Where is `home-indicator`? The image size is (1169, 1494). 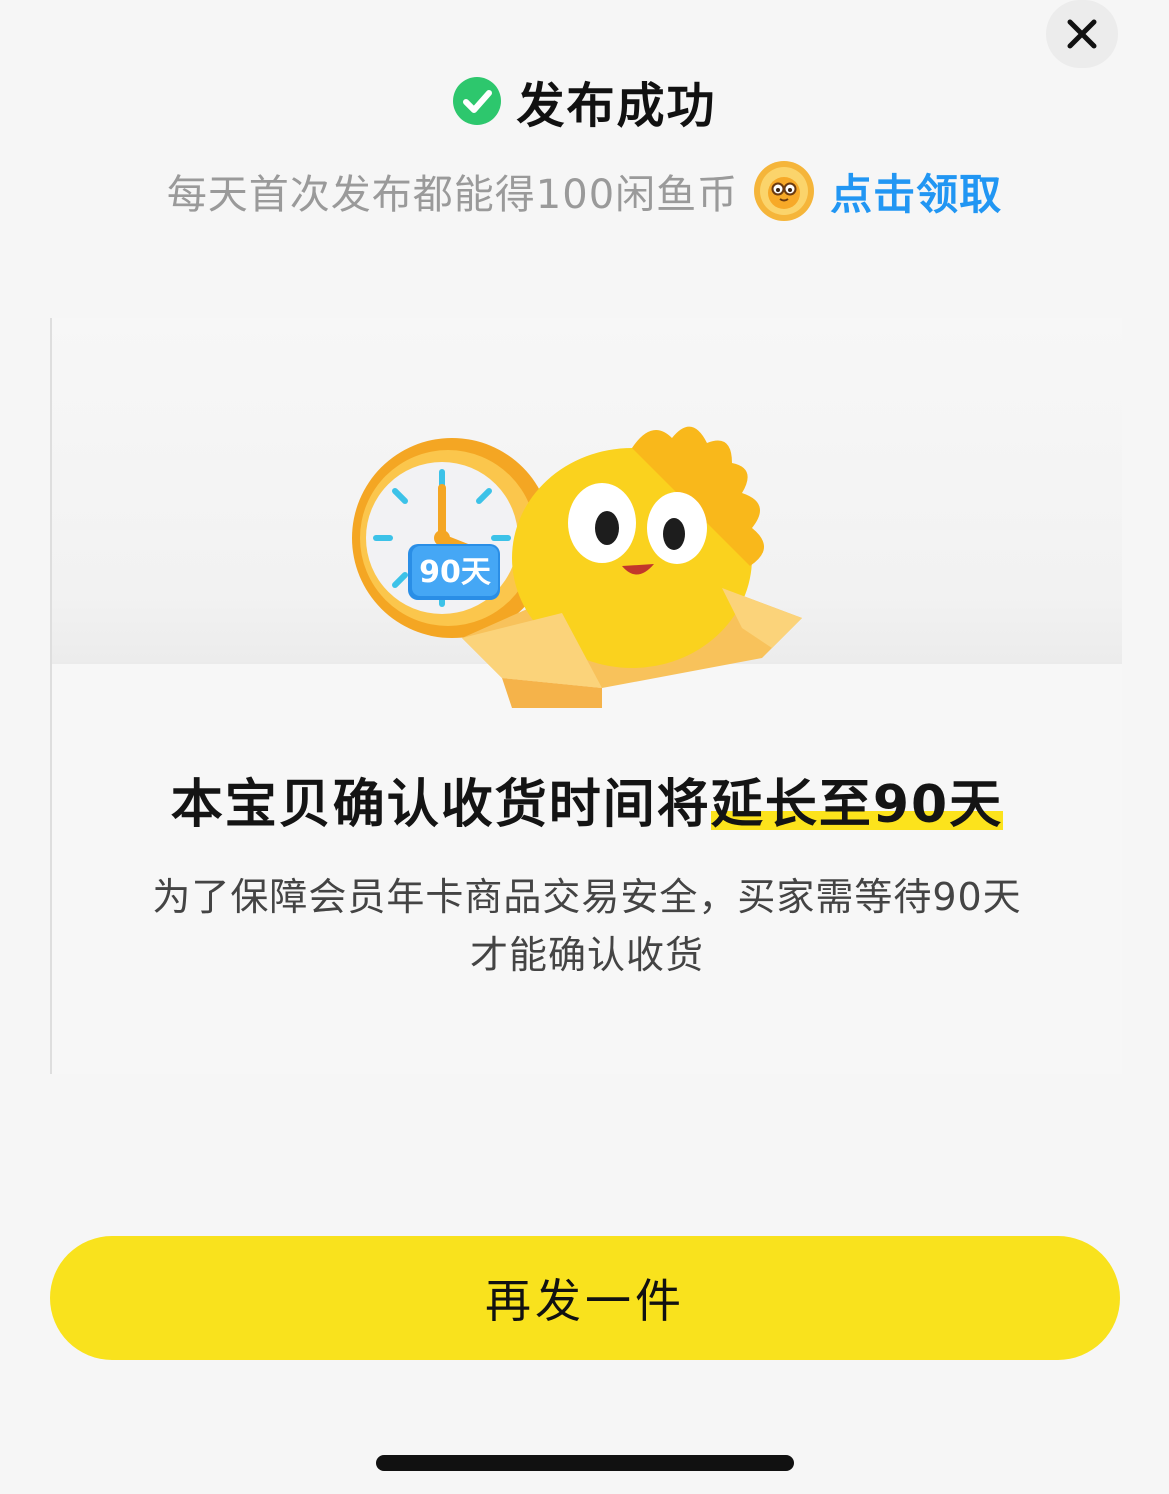 home-indicator is located at coordinates (585, 1463).